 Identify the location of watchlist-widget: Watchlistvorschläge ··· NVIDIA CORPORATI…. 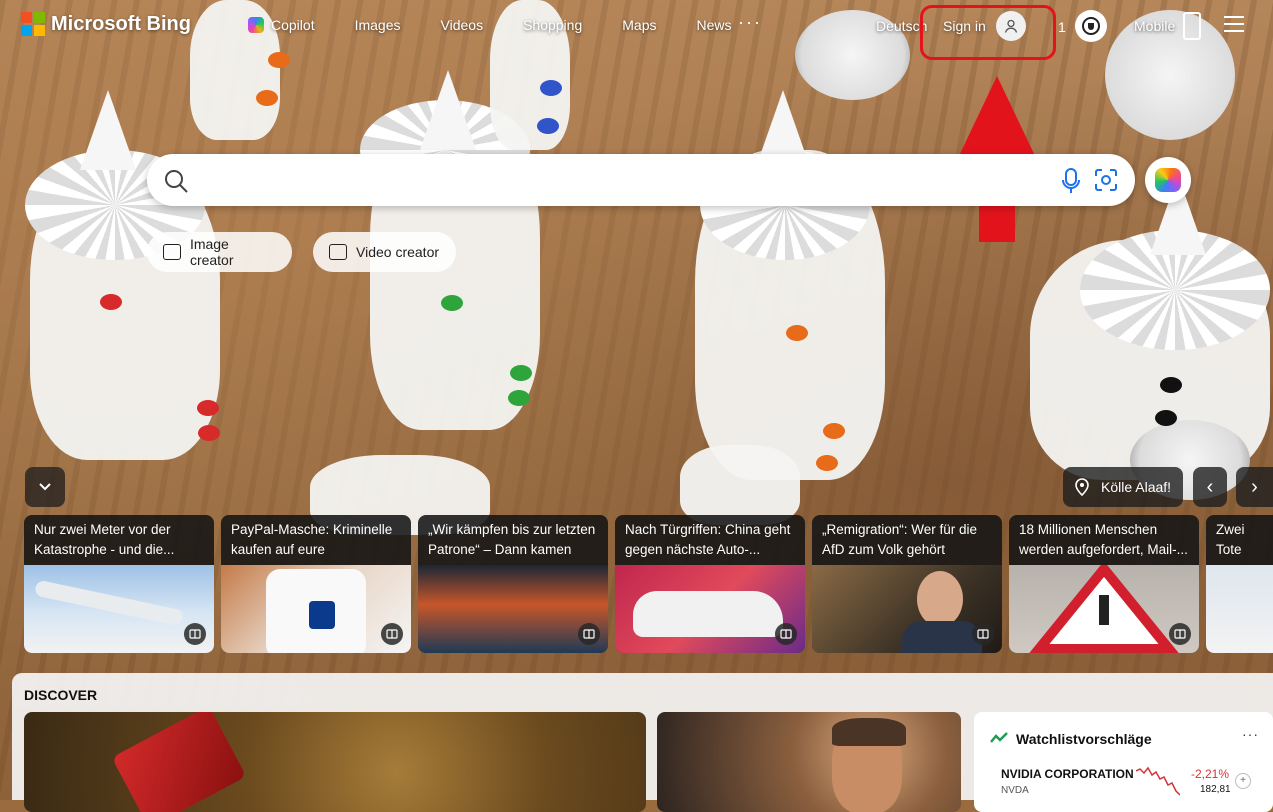
(1123, 762).